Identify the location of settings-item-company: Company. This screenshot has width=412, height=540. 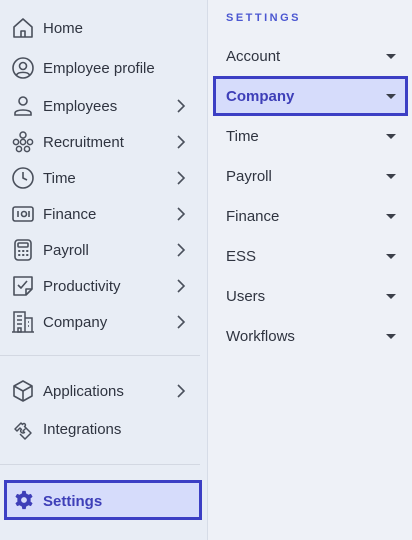
(310, 96).